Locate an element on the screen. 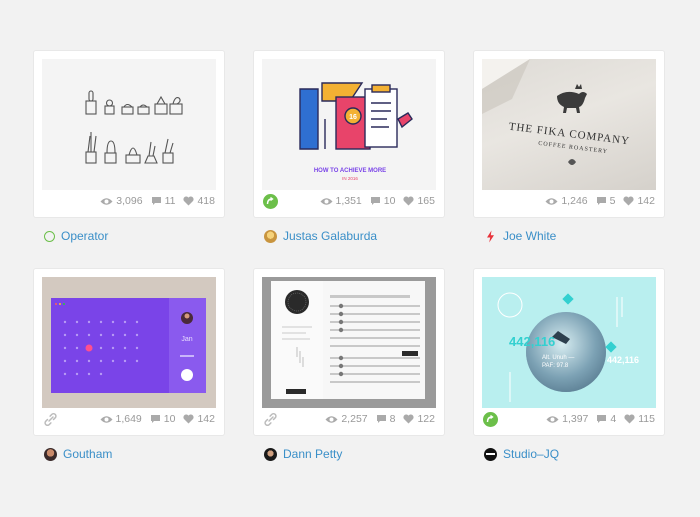 Image resolution: width=700 pixels, height=517 pixels. views-stat: 1,649 is located at coordinates (121, 419).